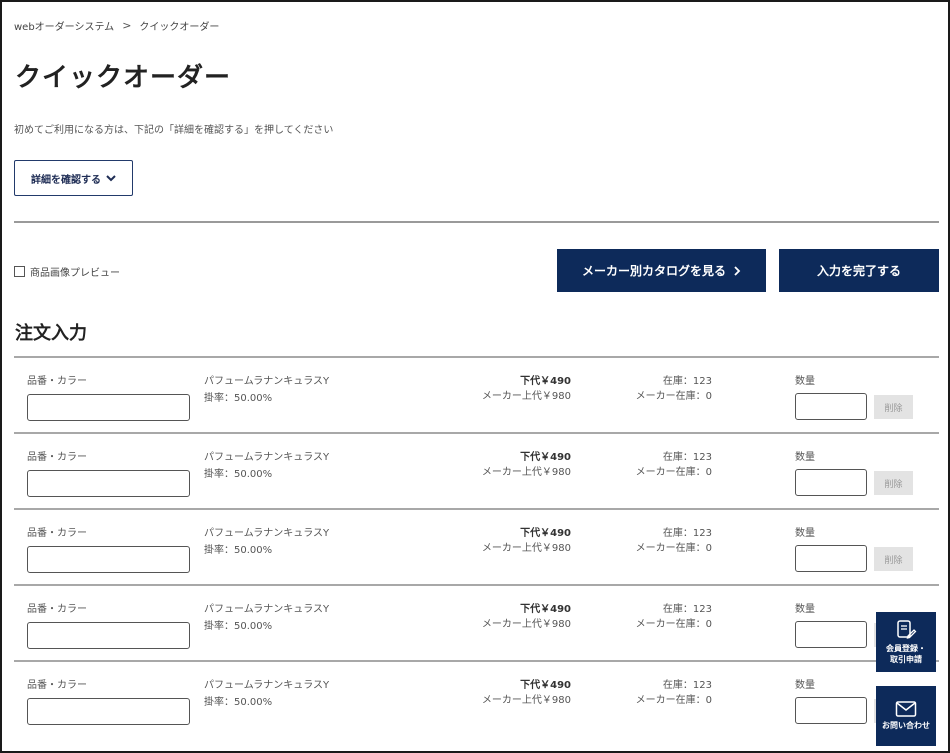 The image size is (950, 753). What do you see at coordinates (75, 273) in the screenshot?
I see `preview-checkbox-label: 商品画像プレビュー` at bounding box center [75, 273].